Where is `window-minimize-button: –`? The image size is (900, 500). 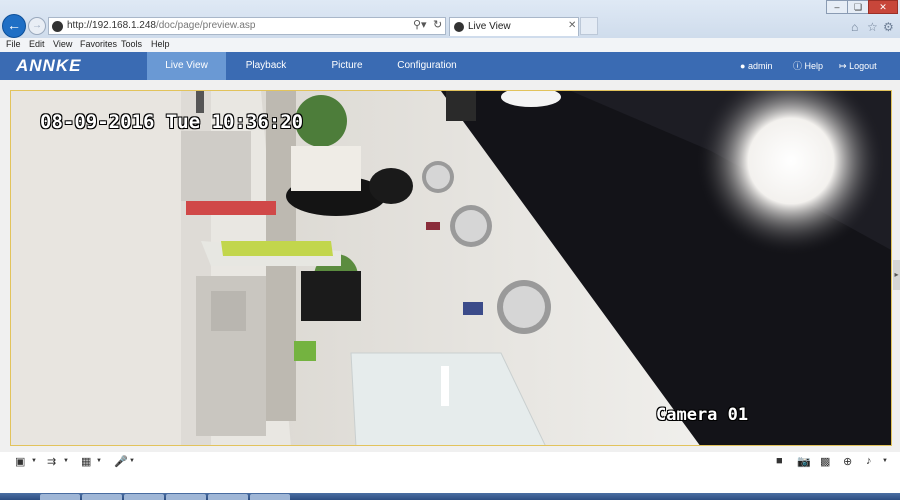 window-minimize-button: – is located at coordinates (837, 7).